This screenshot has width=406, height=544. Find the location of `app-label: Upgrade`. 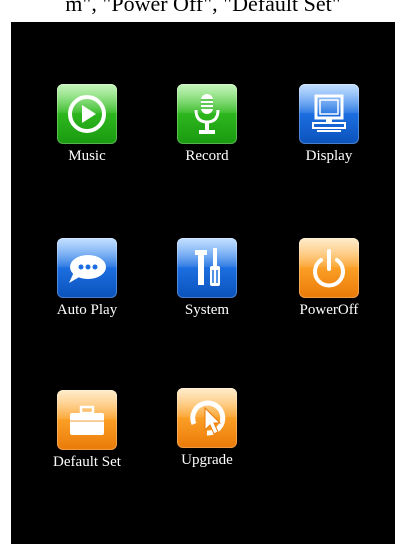

app-label: Upgrade is located at coordinates (207, 460).